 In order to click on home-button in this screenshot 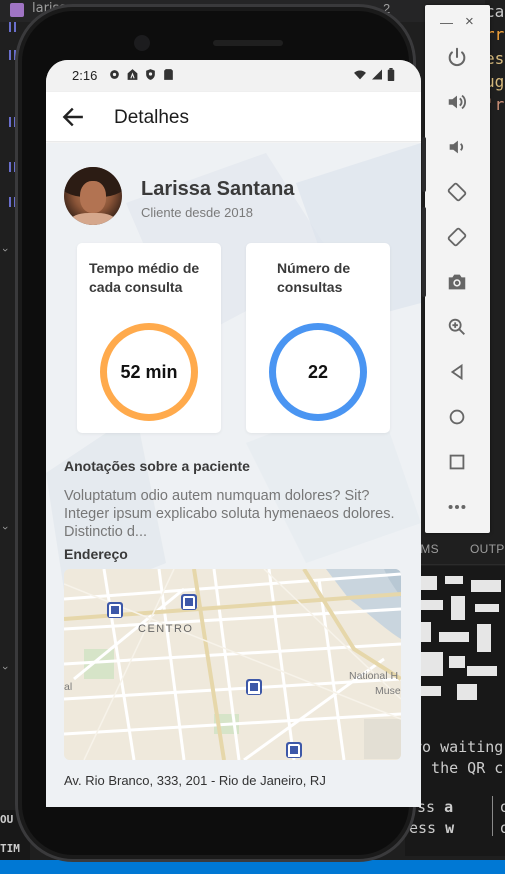, I will do `click(457, 417)`.